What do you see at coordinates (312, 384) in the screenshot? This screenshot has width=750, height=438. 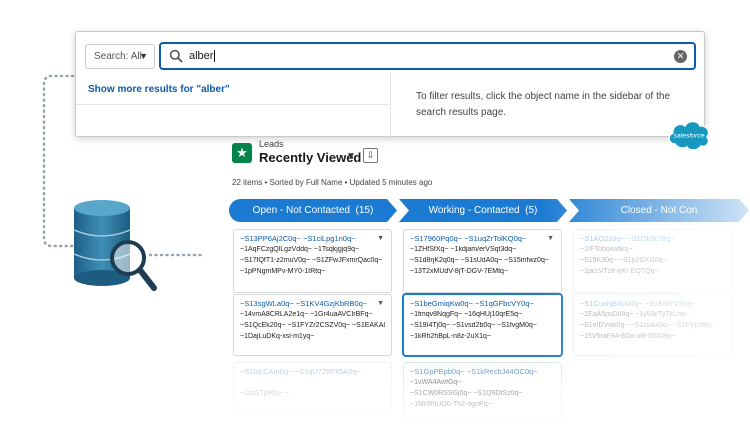 I see `lead-card-line` at bounding box center [312, 384].